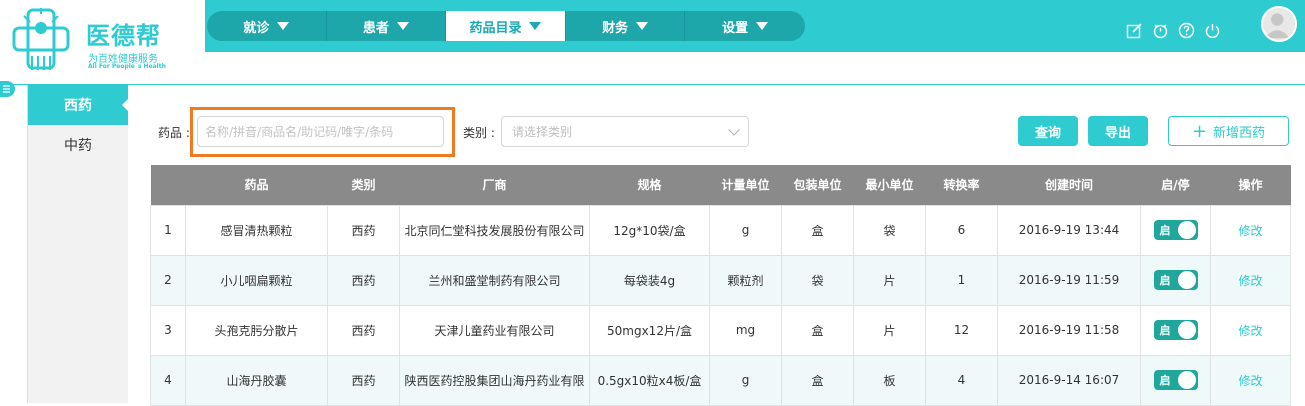 The image size is (1305, 406). What do you see at coordinates (961, 185) in the screenshot?
I see `col-header-conversion: 转换率` at bounding box center [961, 185].